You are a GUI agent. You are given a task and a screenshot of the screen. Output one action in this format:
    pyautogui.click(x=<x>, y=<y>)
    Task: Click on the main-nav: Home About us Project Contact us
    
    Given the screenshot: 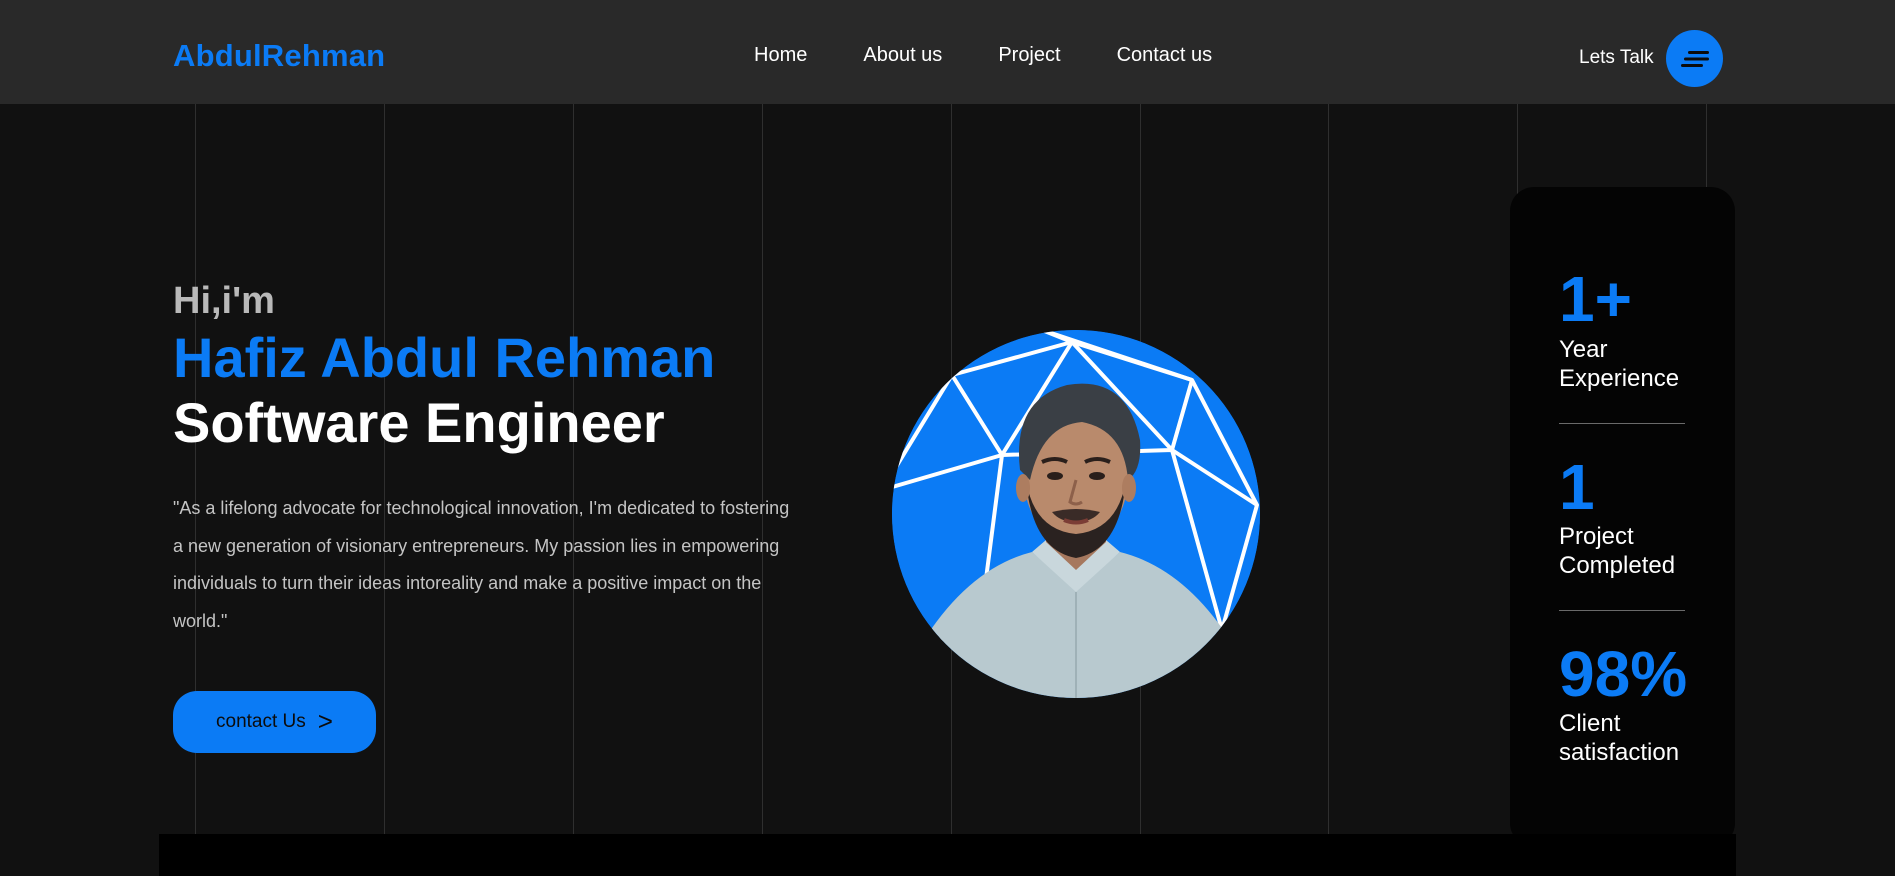 What is the action you would take?
    pyautogui.click(x=1011, y=55)
    